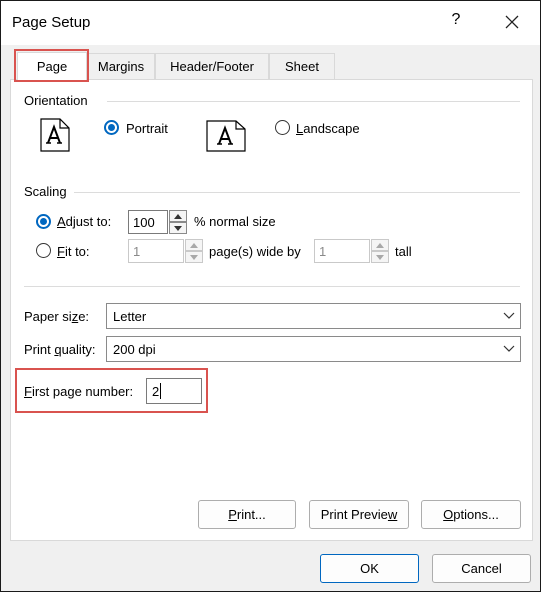 The image size is (543, 594). I want to click on tall-label: tall, so click(403, 251).